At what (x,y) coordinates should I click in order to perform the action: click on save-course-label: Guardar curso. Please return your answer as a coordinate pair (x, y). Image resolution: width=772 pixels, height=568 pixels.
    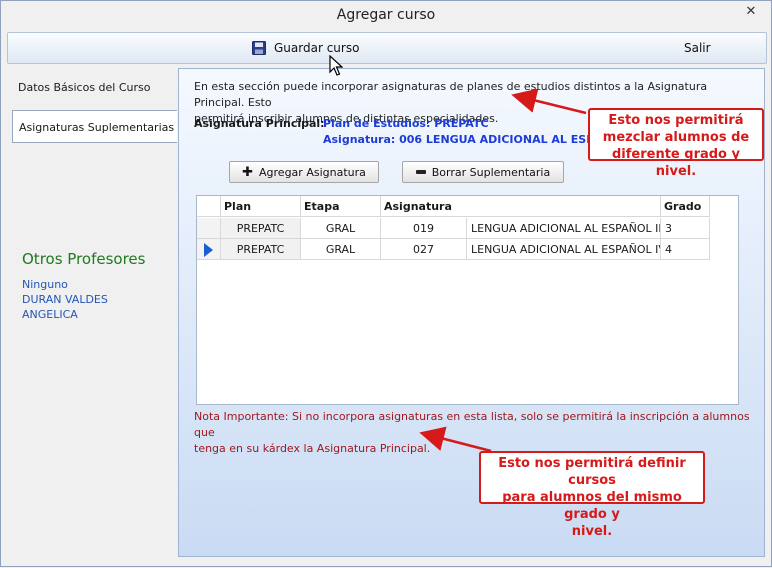
    Looking at the image, I should click on (317, 48).